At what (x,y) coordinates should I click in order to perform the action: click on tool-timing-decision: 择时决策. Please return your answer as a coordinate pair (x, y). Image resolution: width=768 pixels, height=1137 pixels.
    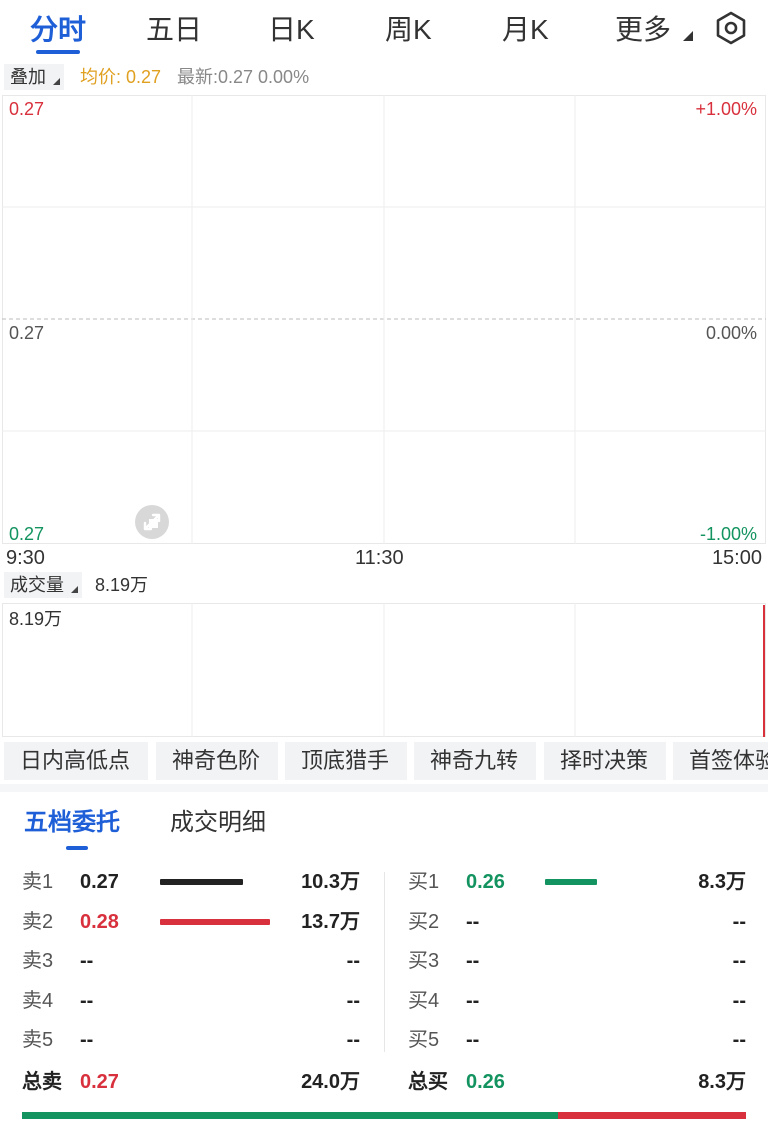
    Looking at the image, I should click on (605, 761).